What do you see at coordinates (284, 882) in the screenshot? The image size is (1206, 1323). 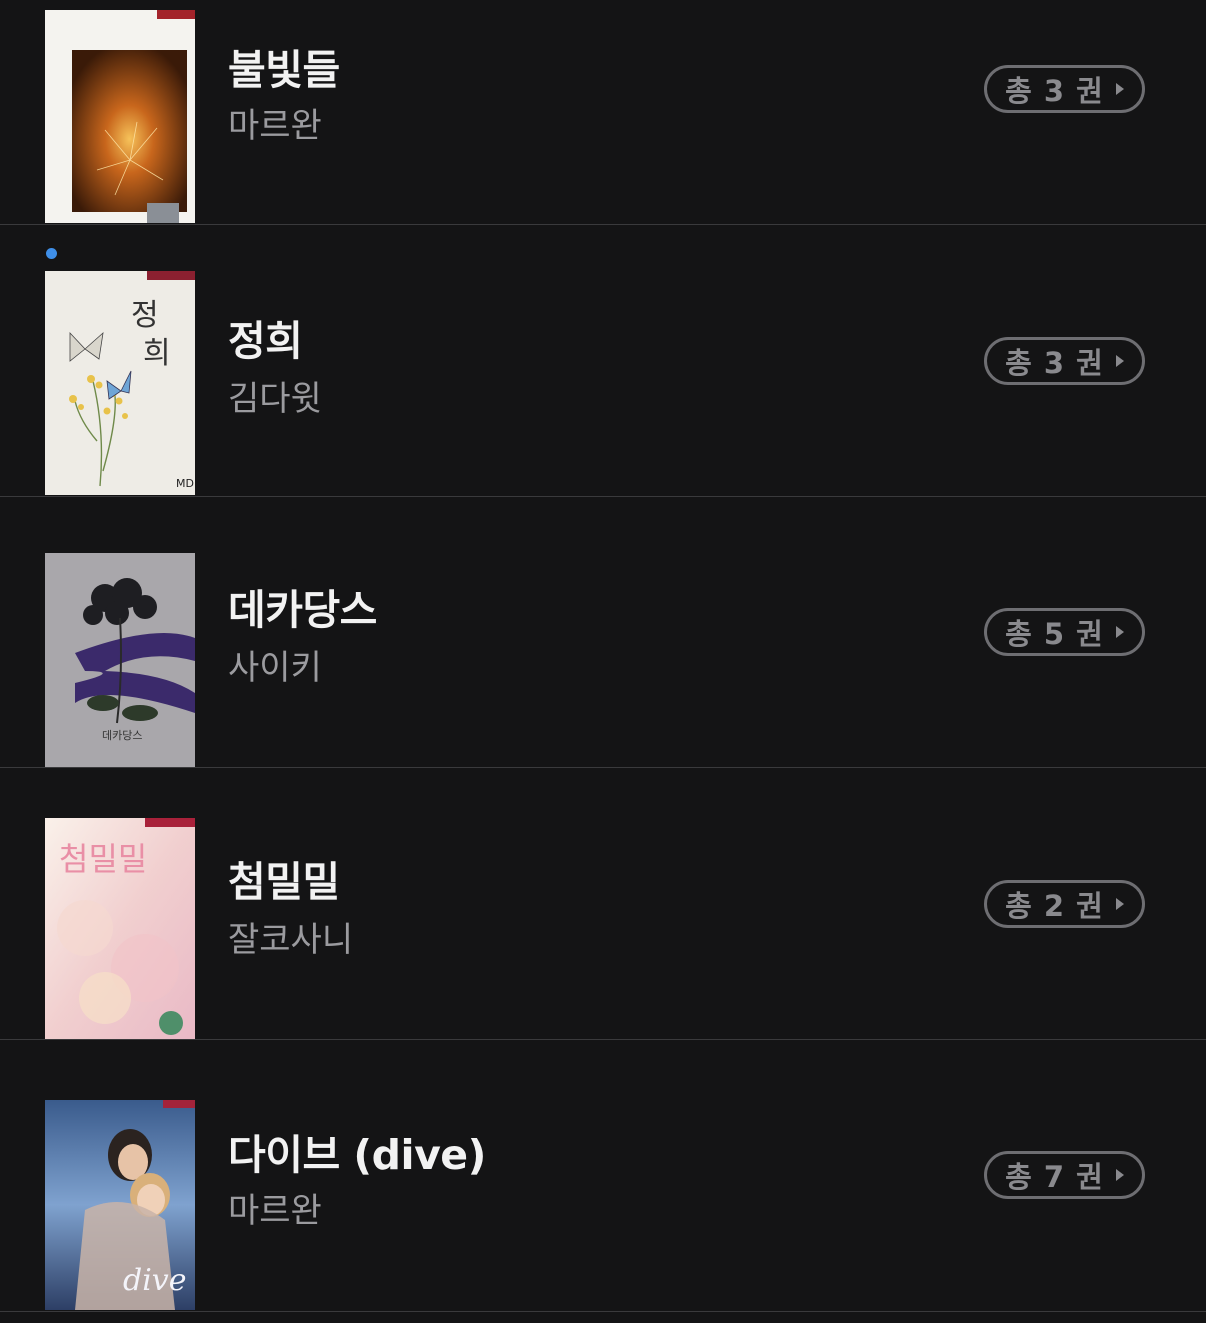 I see `book-title: 첨밀밀` at bounding box center [284, 882].